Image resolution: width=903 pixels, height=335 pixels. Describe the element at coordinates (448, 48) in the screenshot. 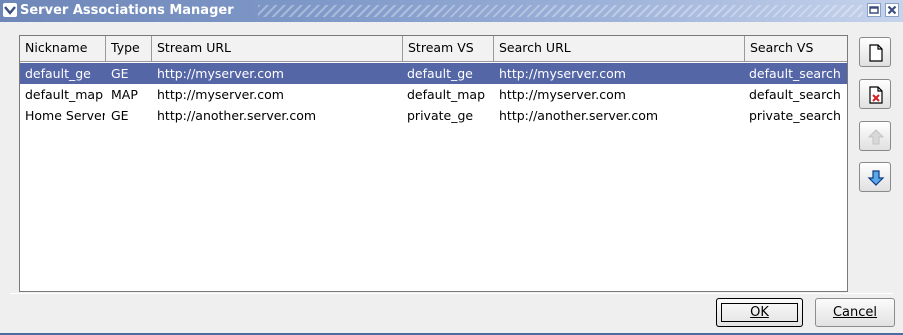

I see `column-header-stream-vs: Stream VS` at that location.